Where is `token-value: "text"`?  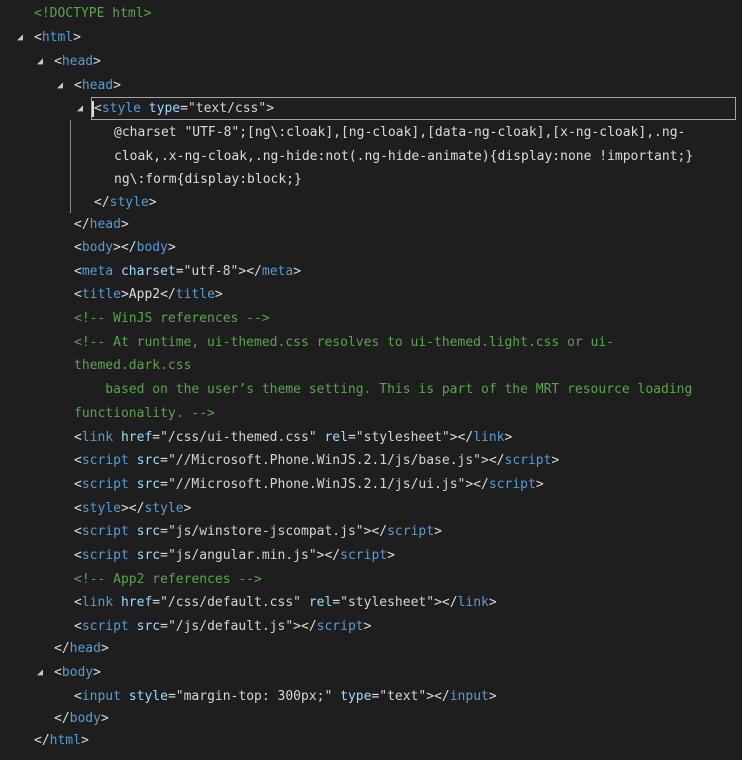 token-value: "text" is located at coordinates (403, 696).